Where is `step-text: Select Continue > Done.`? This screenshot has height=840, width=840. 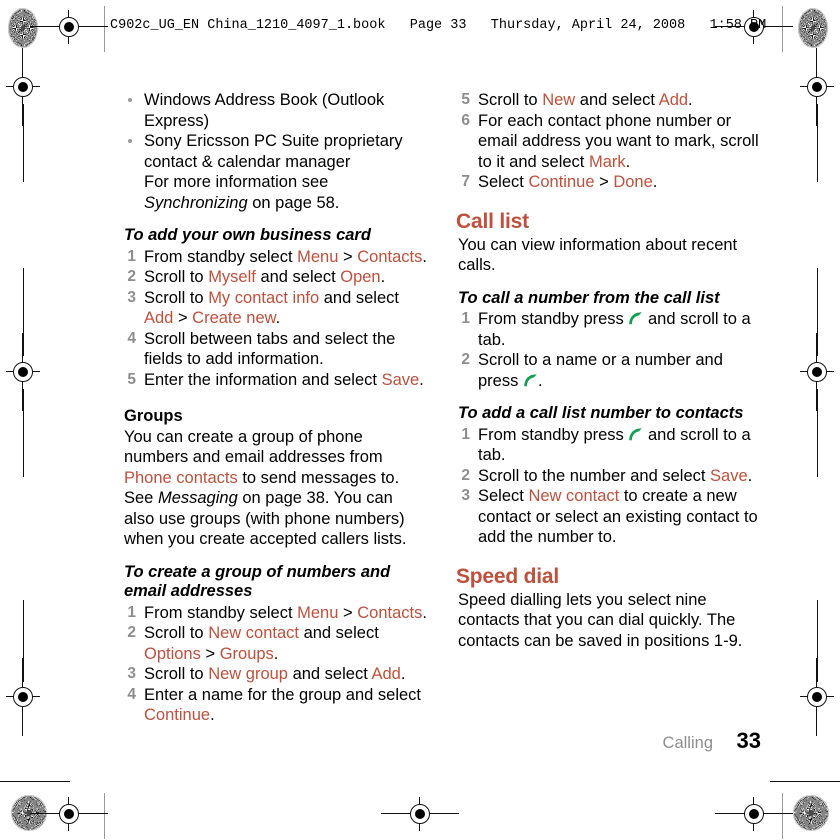
step-text: Select Continue > Done. is located at coordinates (619, 182).